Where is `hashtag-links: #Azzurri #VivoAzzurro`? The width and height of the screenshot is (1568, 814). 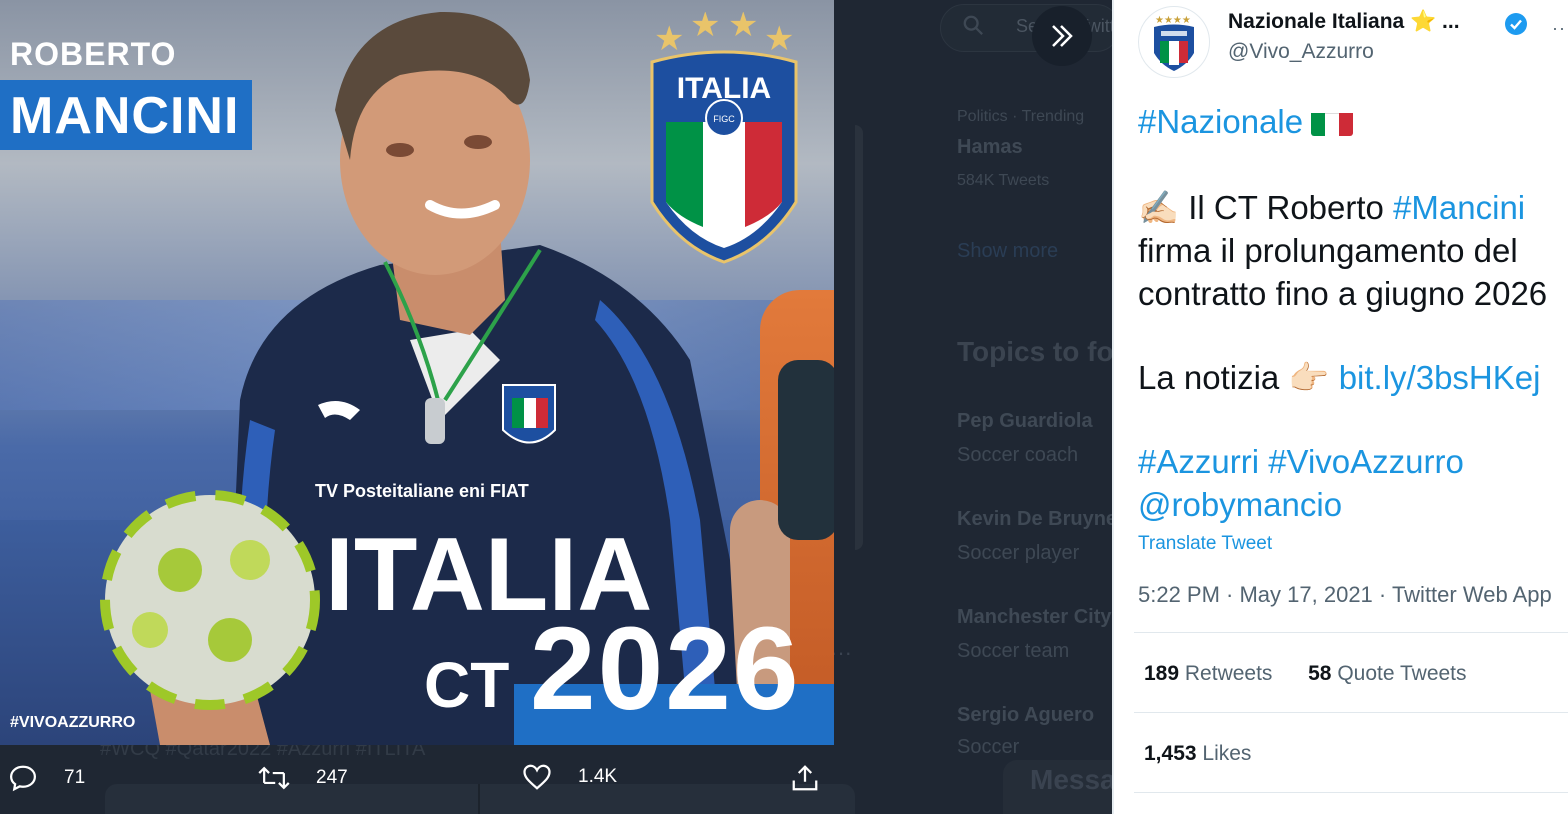 hashtag-links: #Azzurri #VivoAzzurro is located at coordinates (1353, 461).